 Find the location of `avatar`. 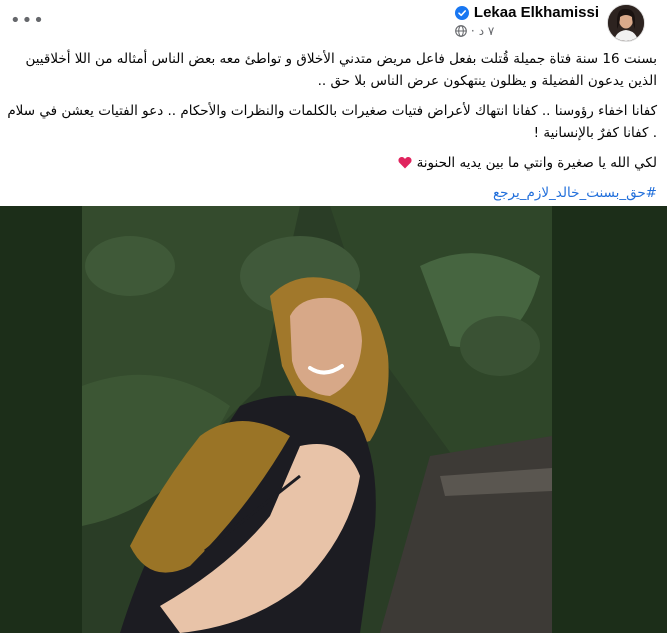

avatar is located at coordinates (626, 23).